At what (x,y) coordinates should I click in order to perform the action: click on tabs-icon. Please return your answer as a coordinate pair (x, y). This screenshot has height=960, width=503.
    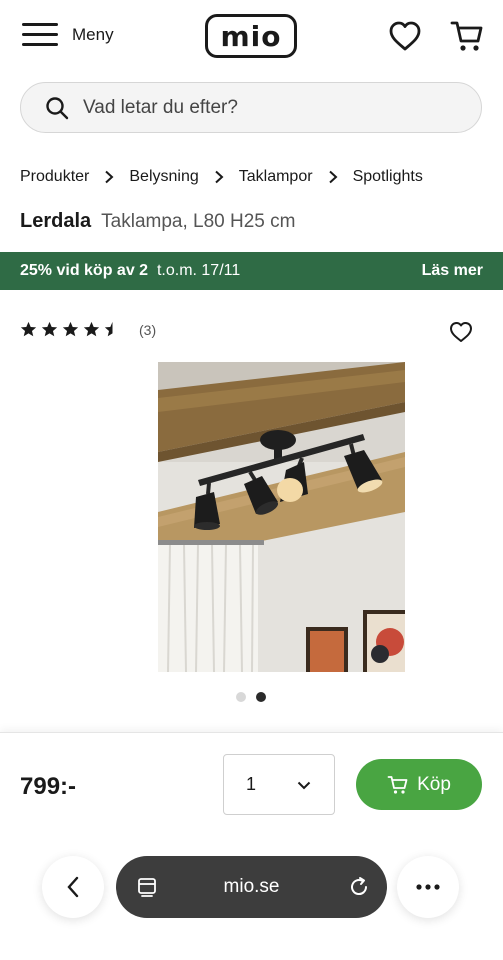
    Looking at the image, I should click on (147, 887).